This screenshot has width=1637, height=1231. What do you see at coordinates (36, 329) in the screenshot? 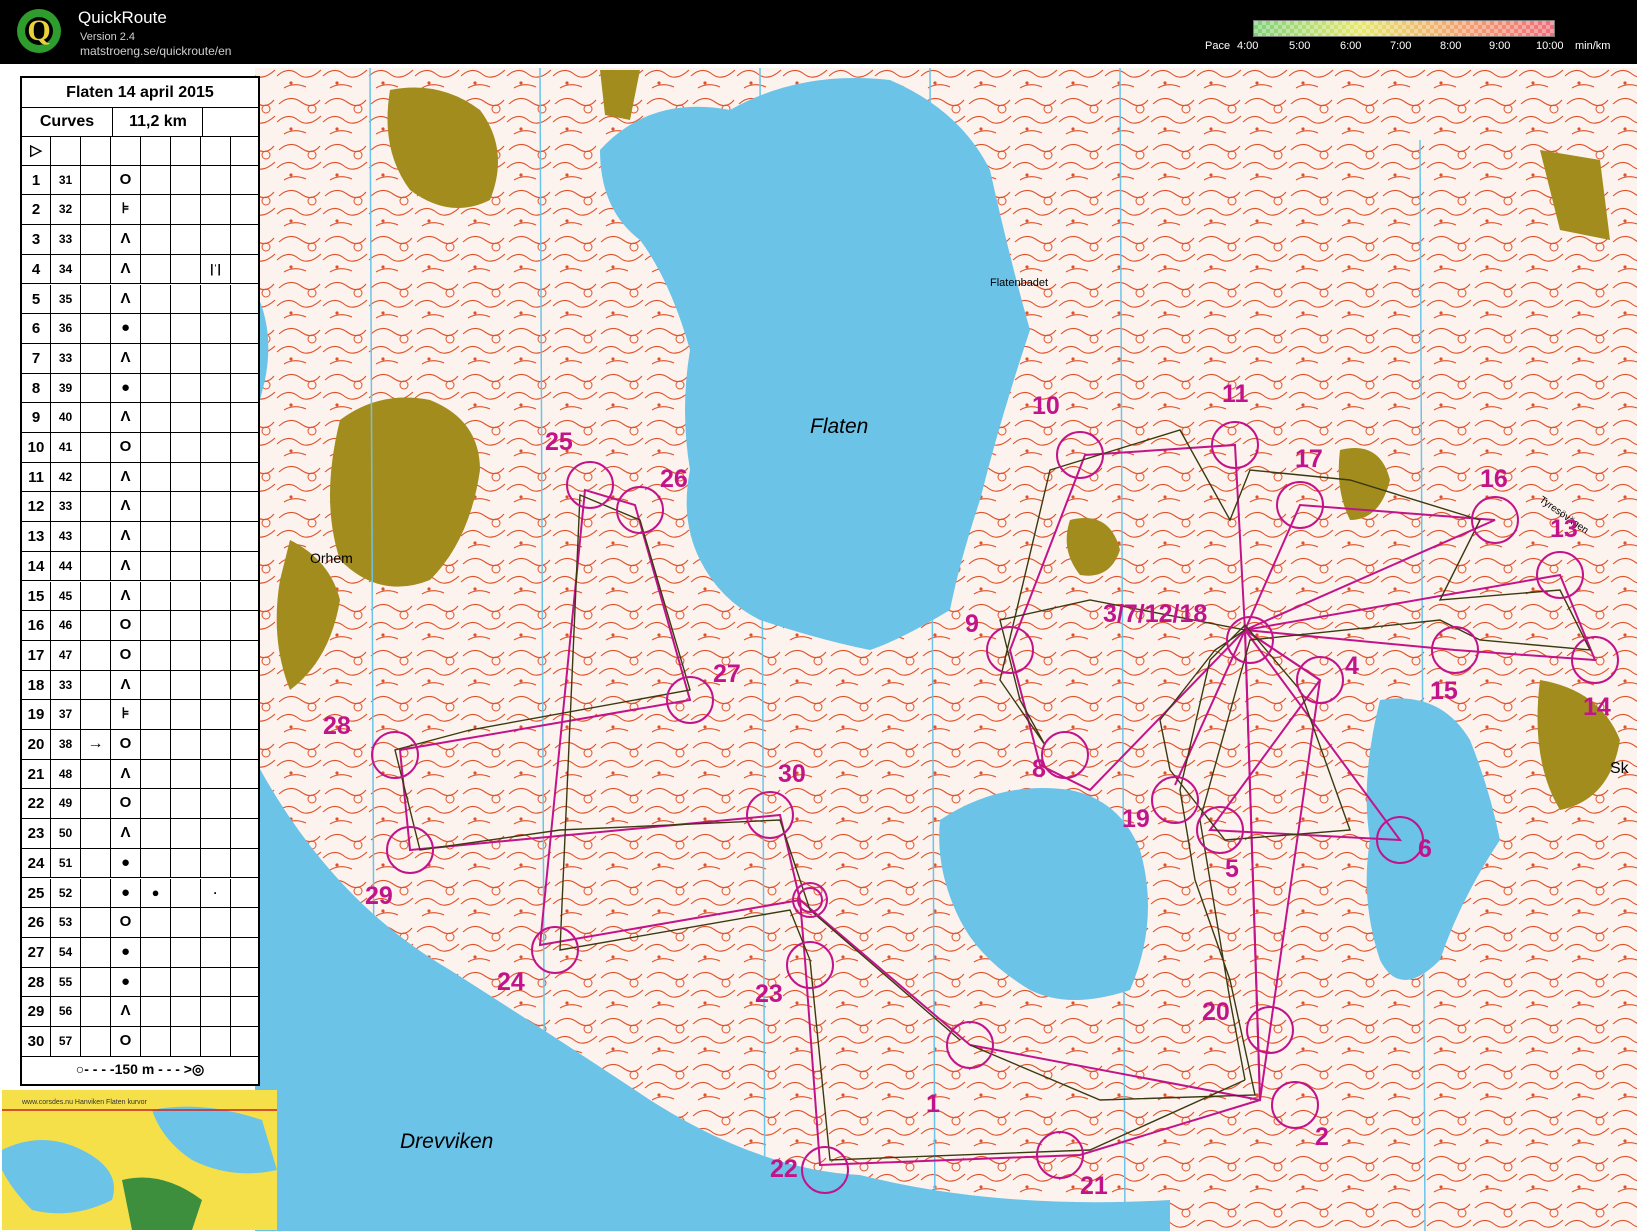
I see `control-order: 6` at bounding box center [36, 329].